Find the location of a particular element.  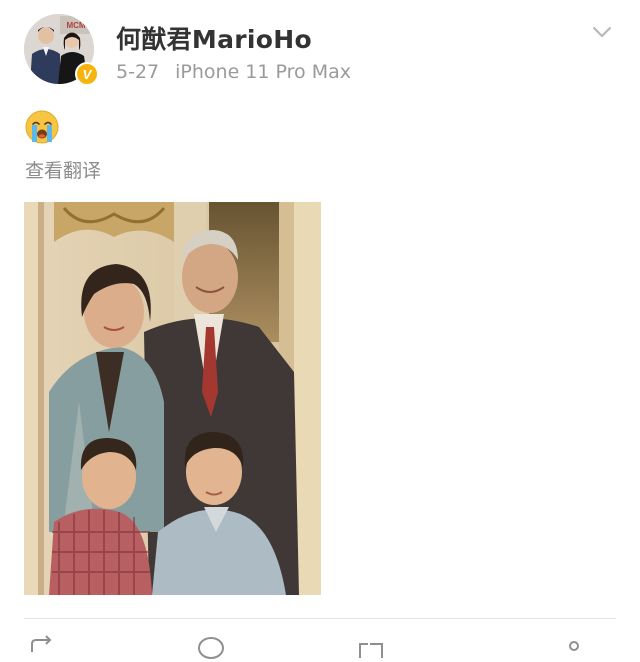

more-button is located at coordinates (572, 647).